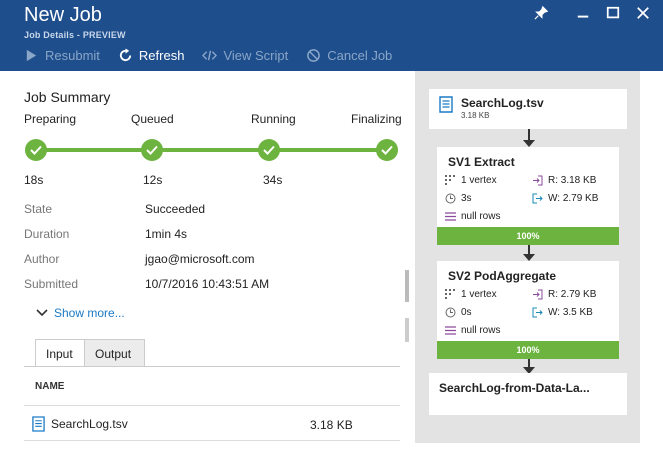 This screenshot has width=663, height=451. What do you see at coordinates (541, 14) in the screenshot?
I see `pin-icon` at bounding box center [541, 14].